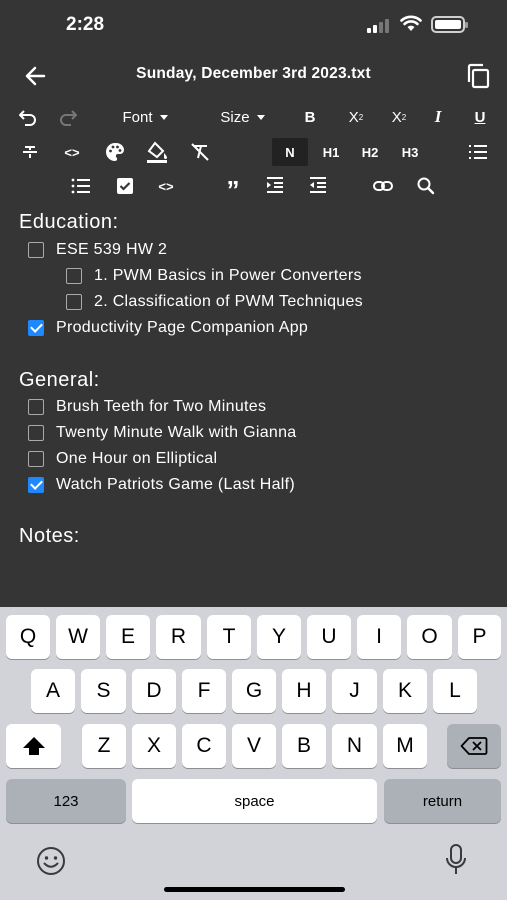  I want to click on microphone-icon, so click(456, 860).